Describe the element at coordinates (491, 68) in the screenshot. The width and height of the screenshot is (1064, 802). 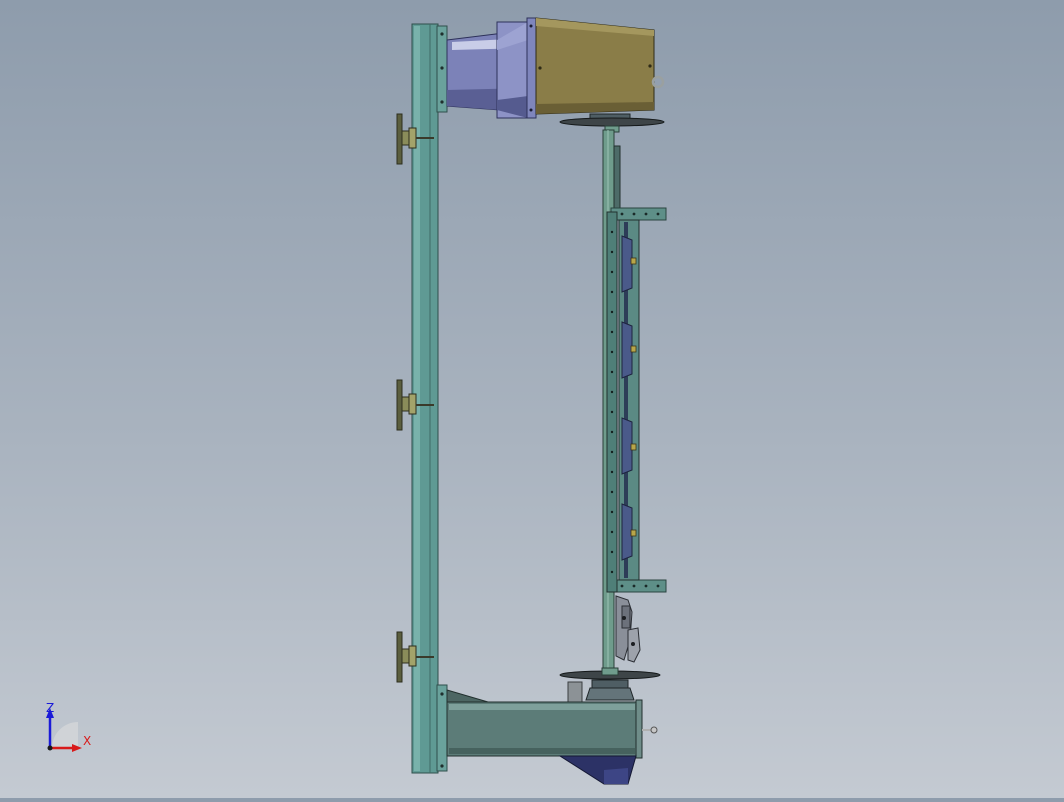
I see `adapter-flange` at that location.